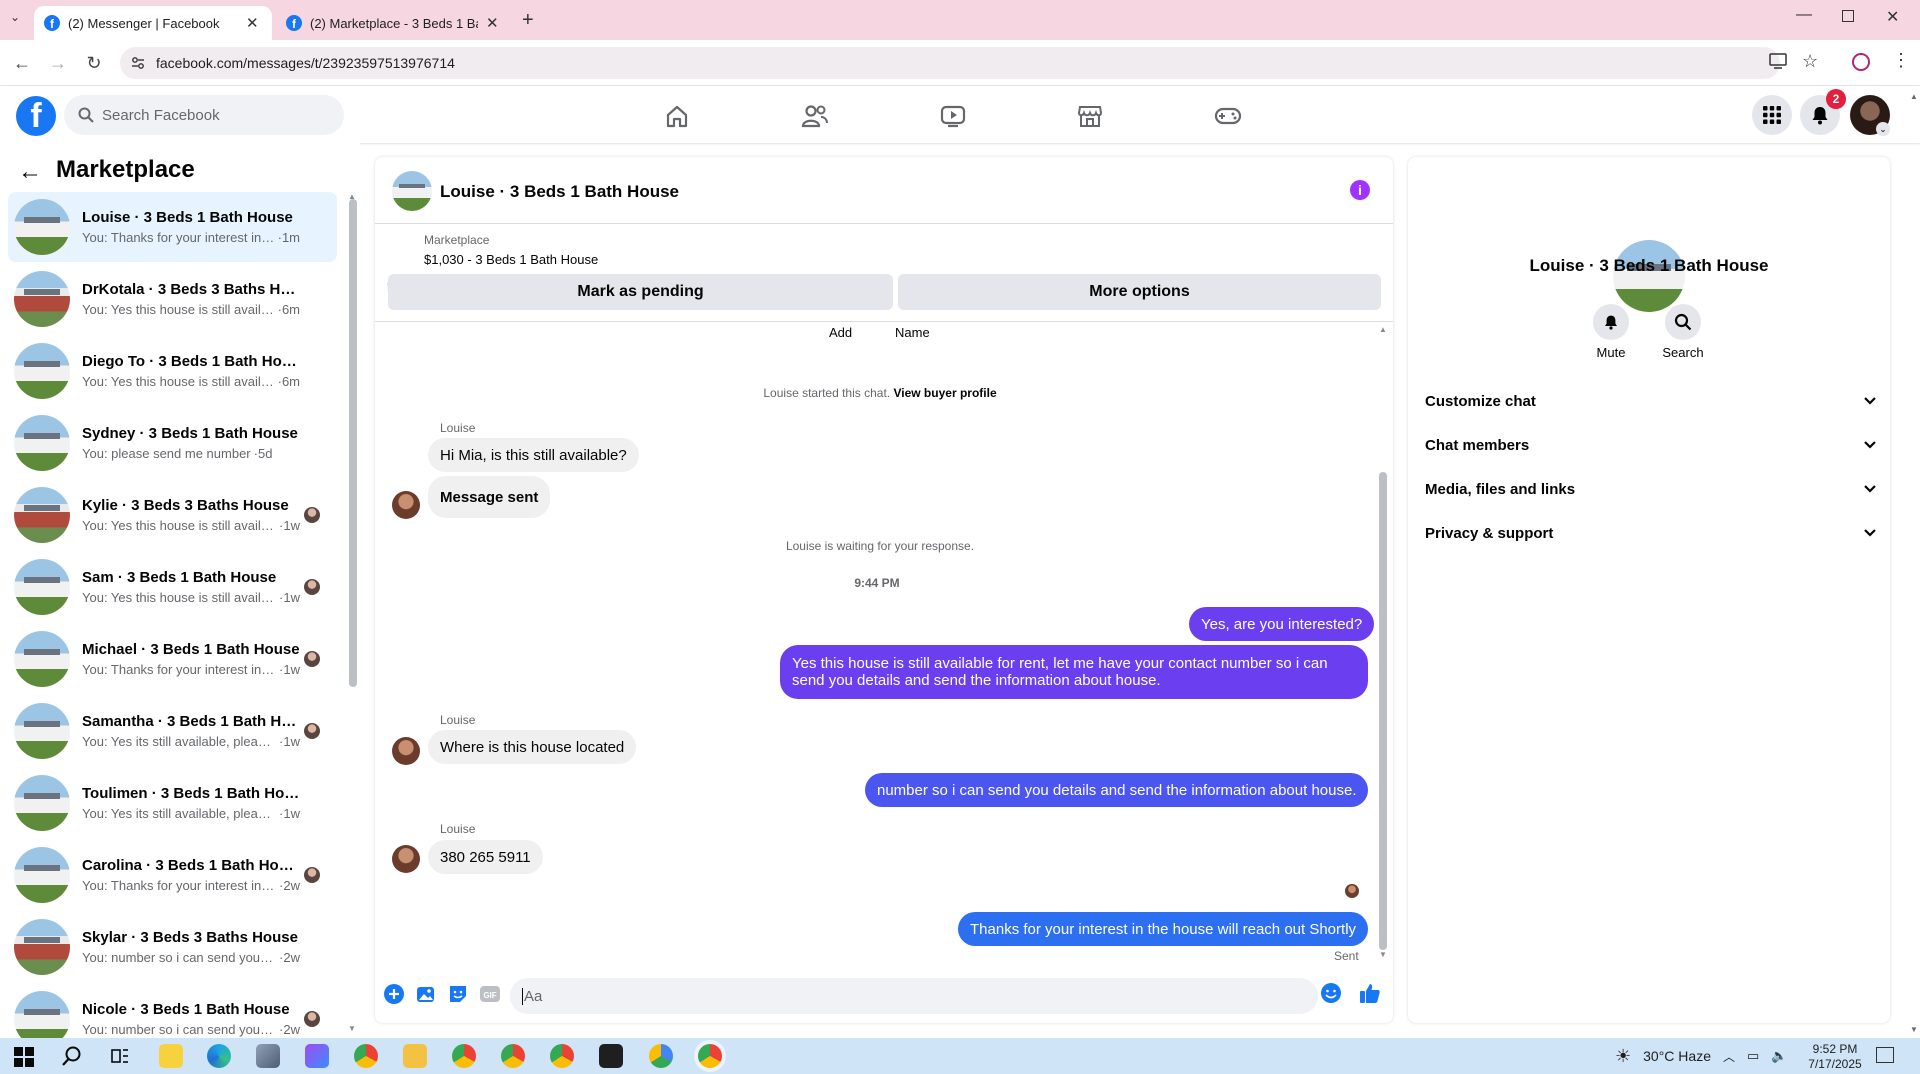  I want to click on more-actions-icon, so click(394, 994).